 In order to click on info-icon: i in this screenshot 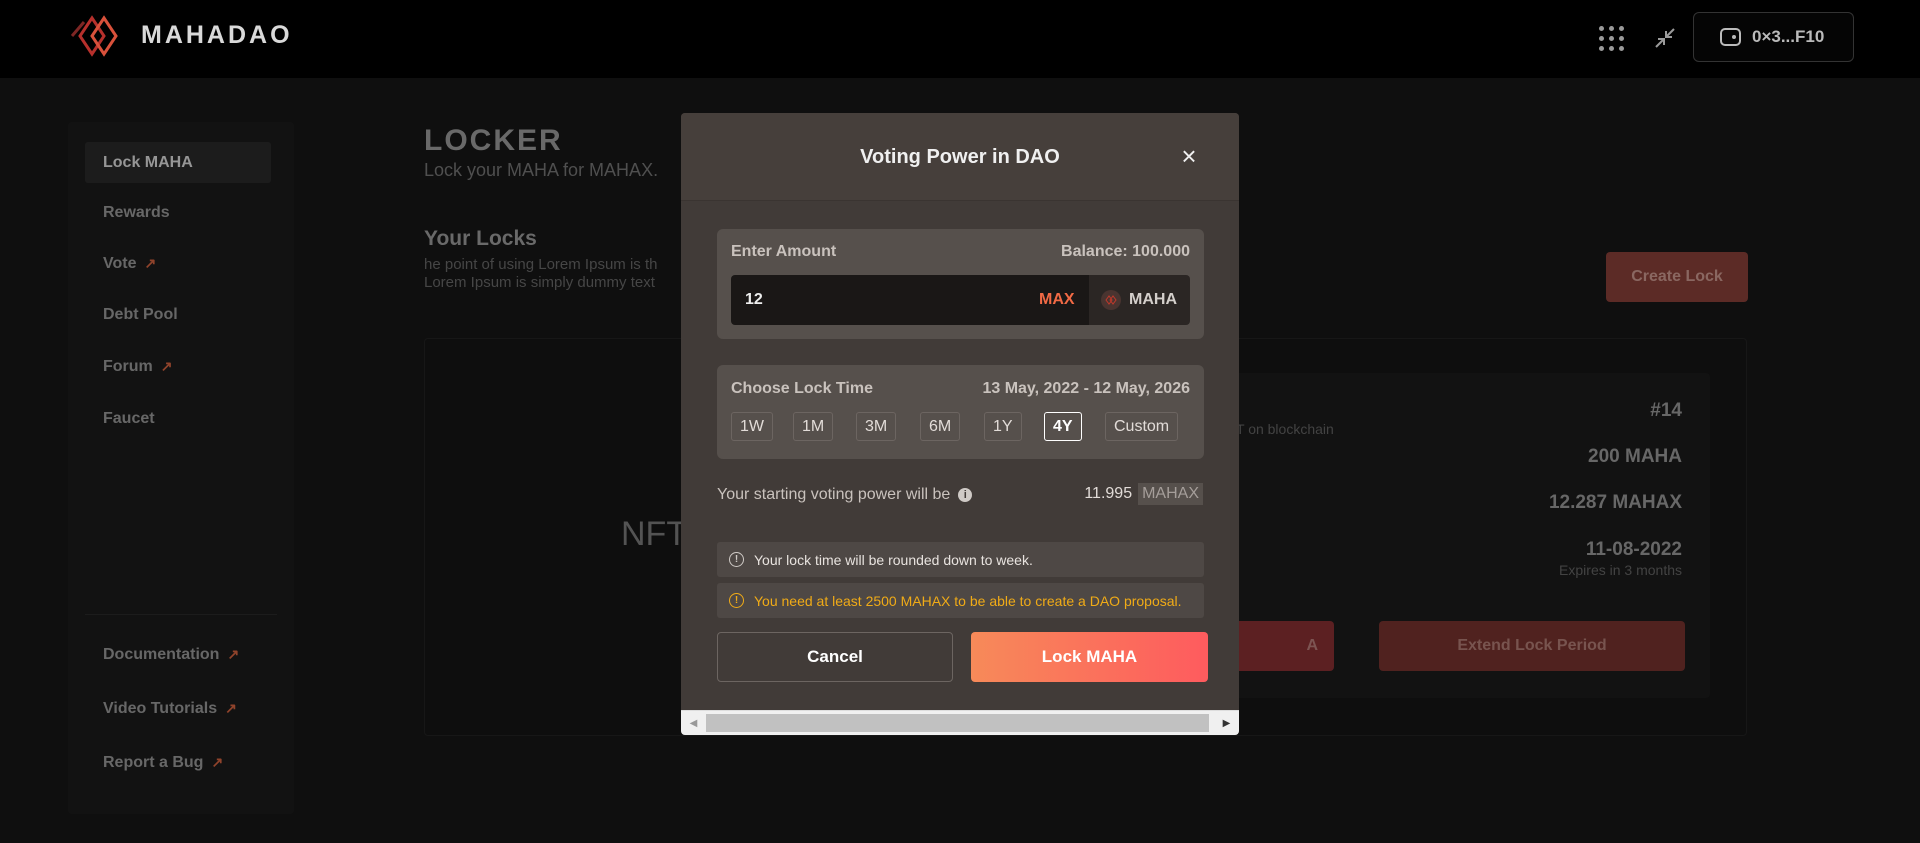, I will do `click(965, 495)`.